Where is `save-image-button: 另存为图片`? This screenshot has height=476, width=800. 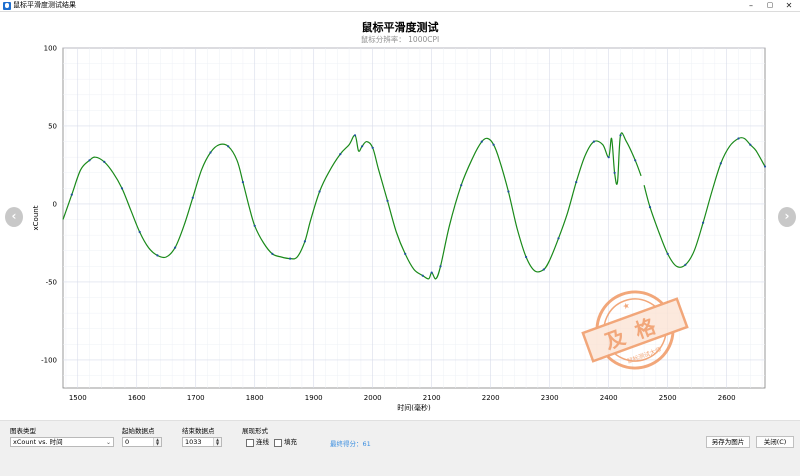 save-image-button: 另存为图片 is located at coordinates (728, 442).